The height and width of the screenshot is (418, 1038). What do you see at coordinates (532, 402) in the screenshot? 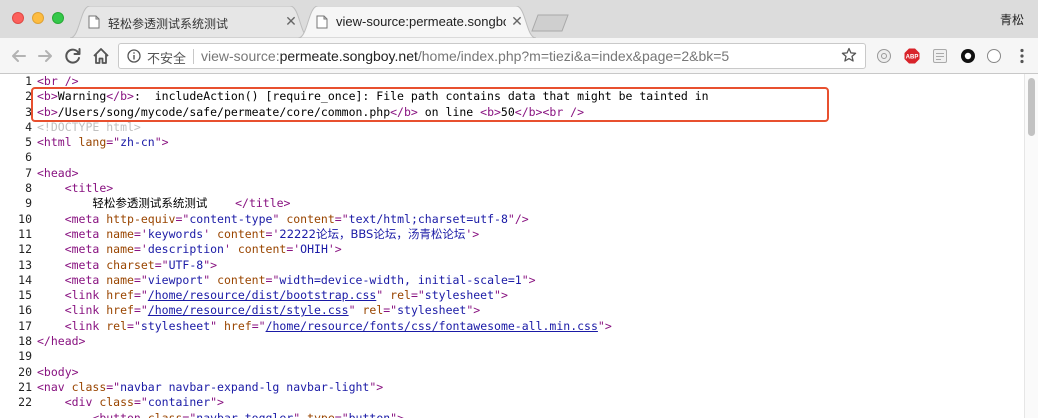
I see `source-line: <div class="container">` at bounding box center [532, 402].